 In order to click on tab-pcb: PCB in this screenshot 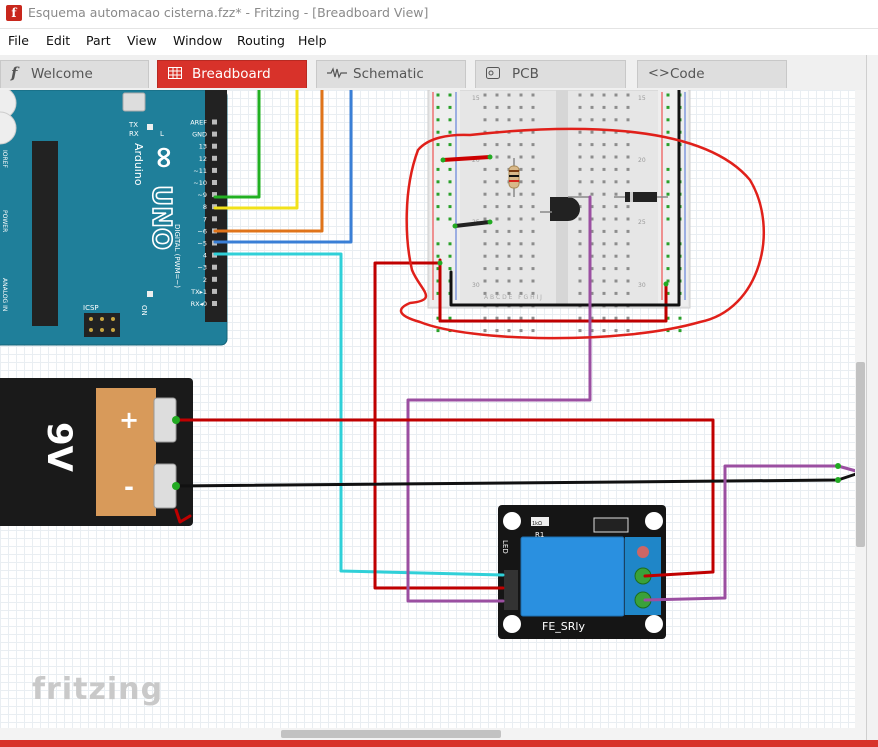, I will do `click(550, 74)`.